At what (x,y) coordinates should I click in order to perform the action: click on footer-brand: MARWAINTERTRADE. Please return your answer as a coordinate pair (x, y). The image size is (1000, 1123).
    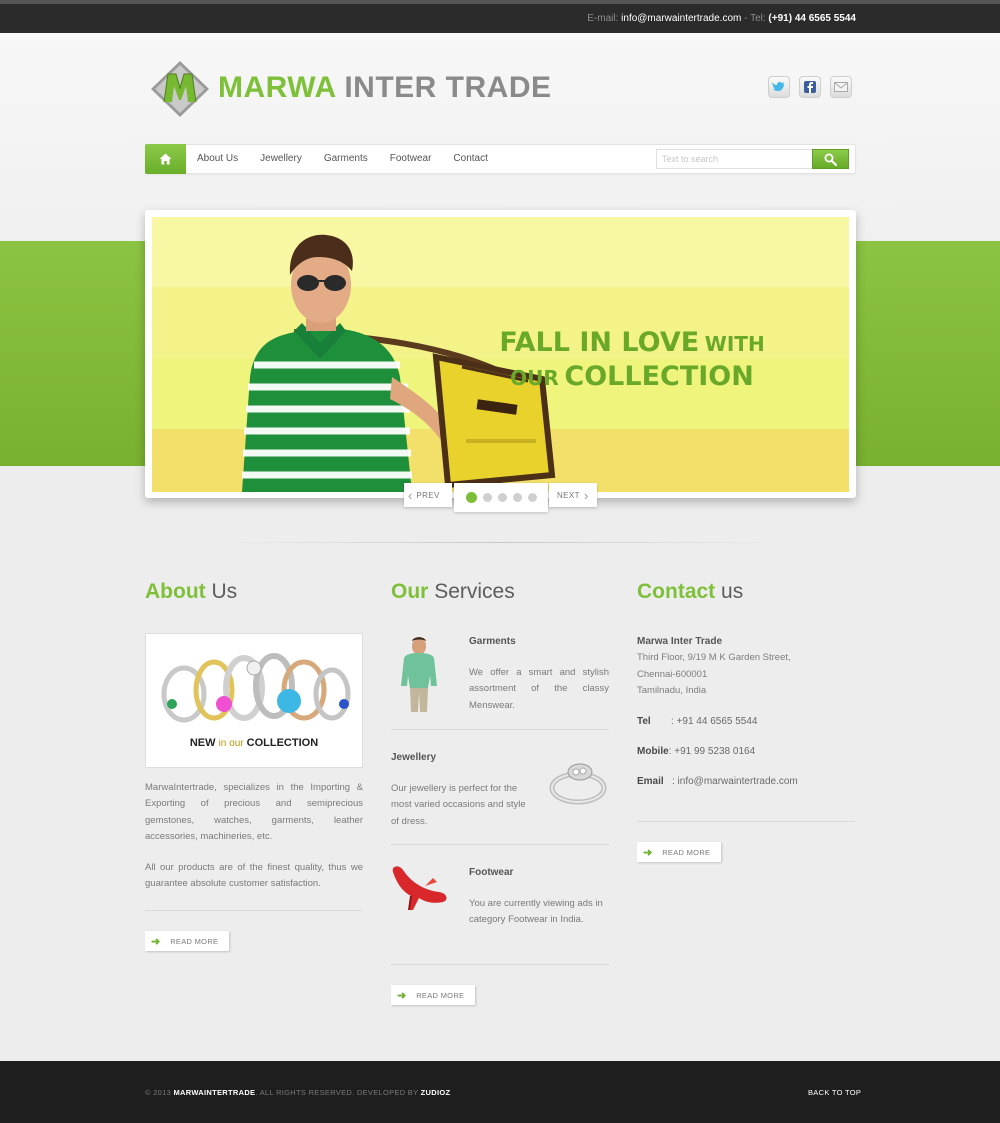
    Looking at the image, I should click on (215, 1092).